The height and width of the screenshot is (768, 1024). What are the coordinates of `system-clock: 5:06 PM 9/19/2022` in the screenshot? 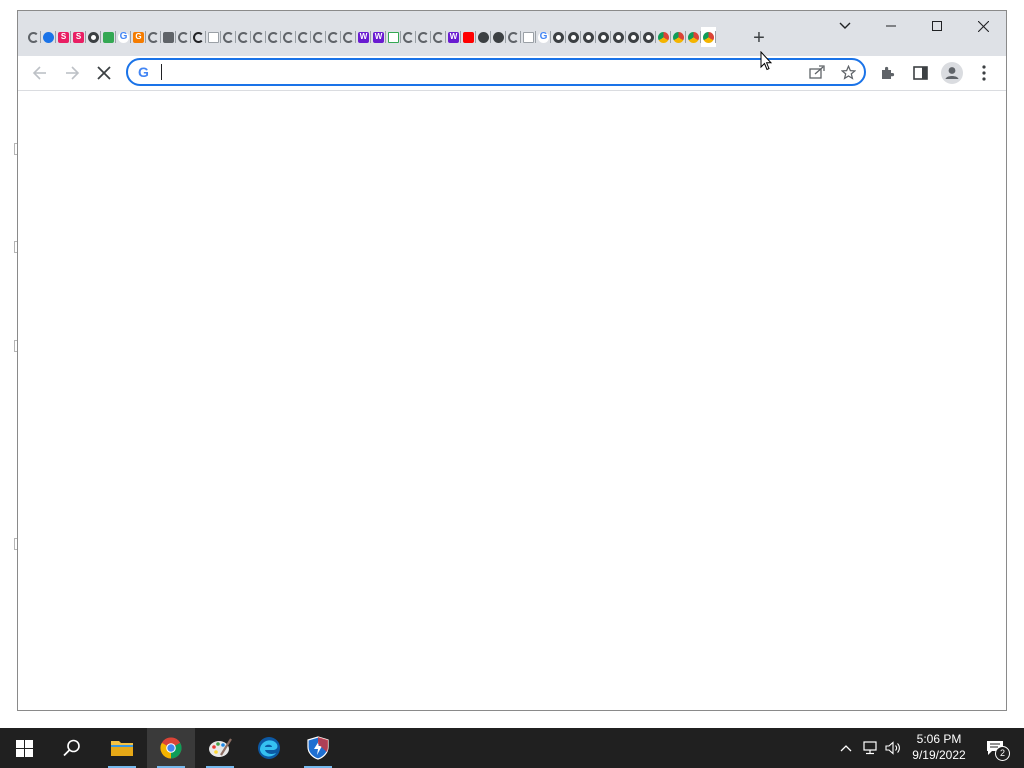 It's located at (939, 748).